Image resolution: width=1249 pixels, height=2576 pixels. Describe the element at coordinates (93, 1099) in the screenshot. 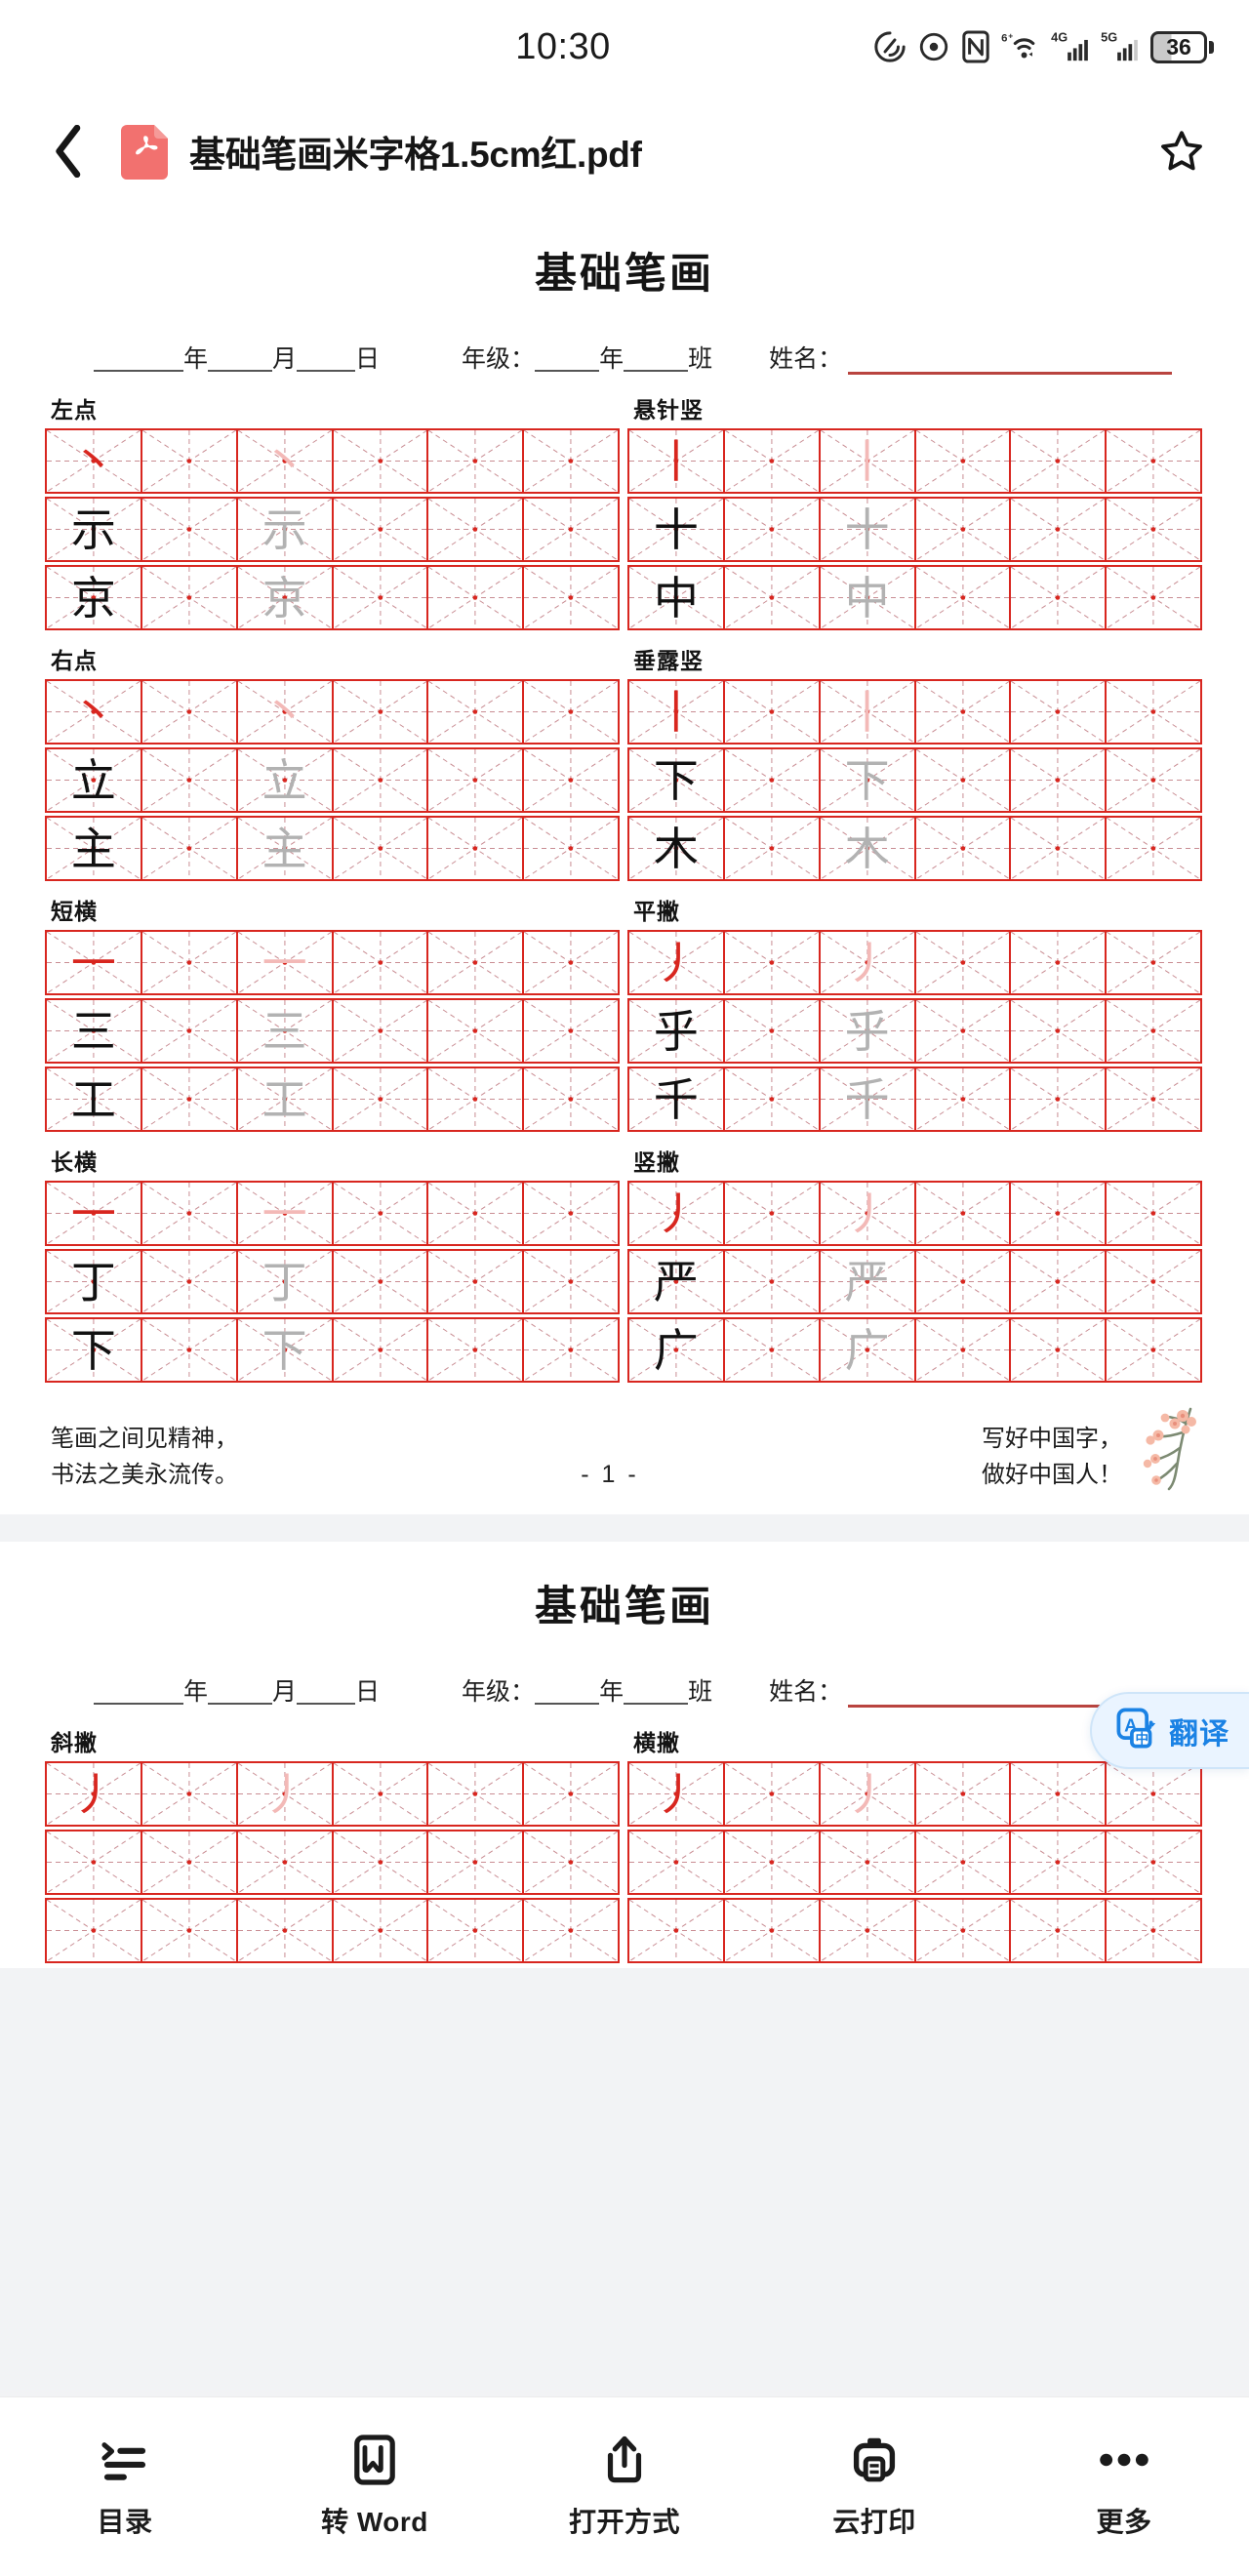

I see `character-sample: 工` at that location.